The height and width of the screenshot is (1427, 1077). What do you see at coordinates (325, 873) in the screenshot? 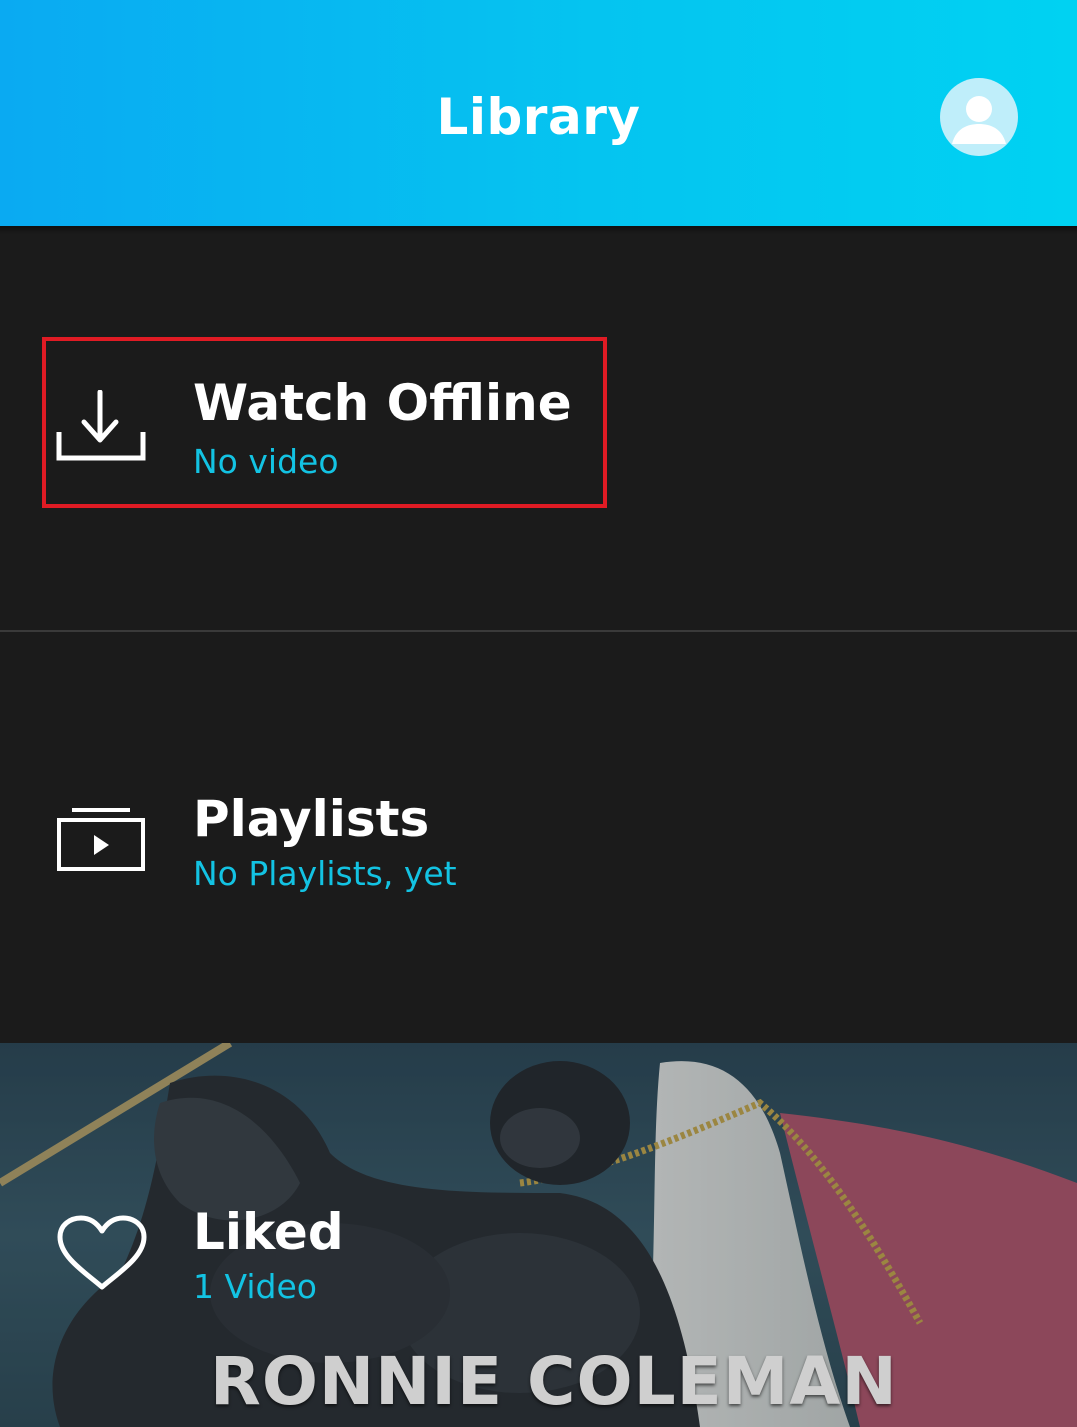
I see `playlists-subtitle: No Playlists, yet` at bounding box center [325, 873].